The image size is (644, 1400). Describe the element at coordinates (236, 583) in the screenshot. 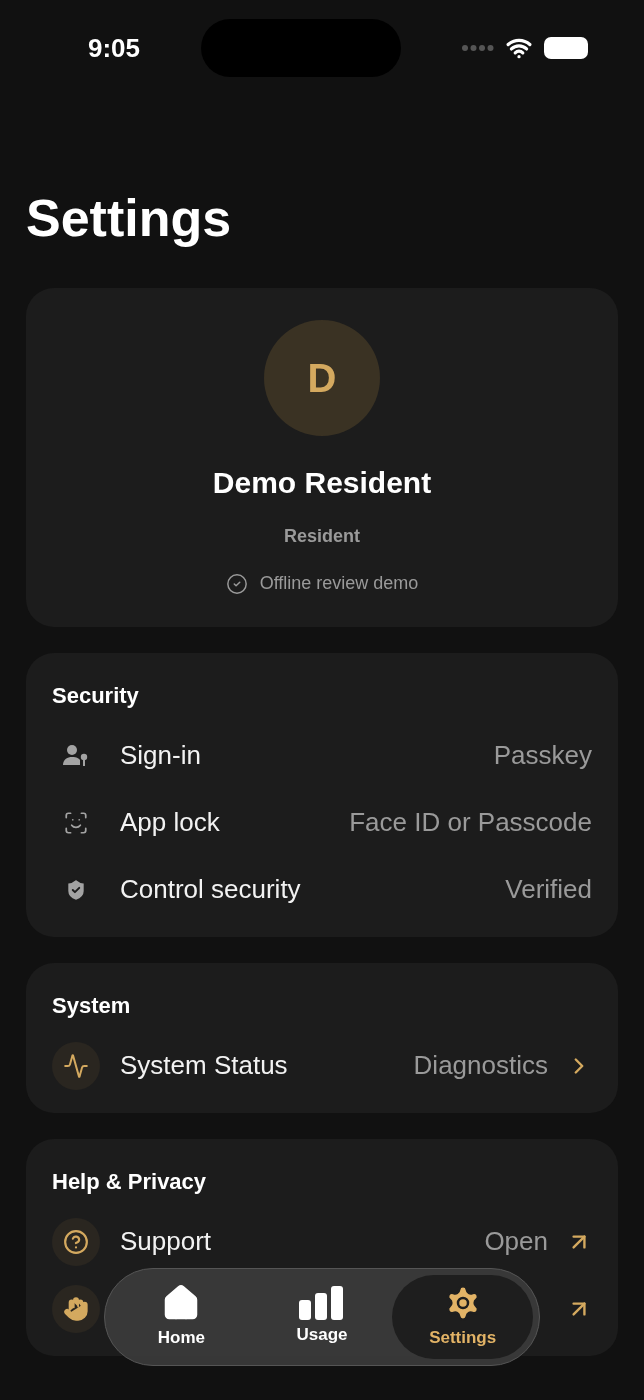

I see `check-circle-icon` at that location.